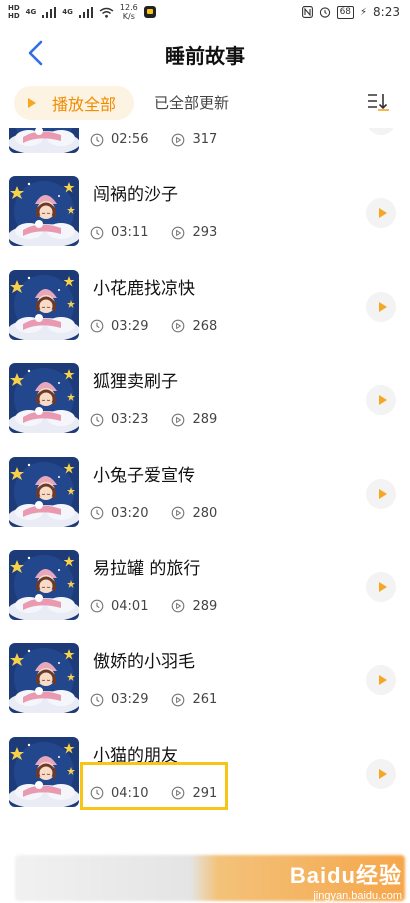  I want to click on story-row: 狐狸卖刷子 03:23 289, so click(205, 401).